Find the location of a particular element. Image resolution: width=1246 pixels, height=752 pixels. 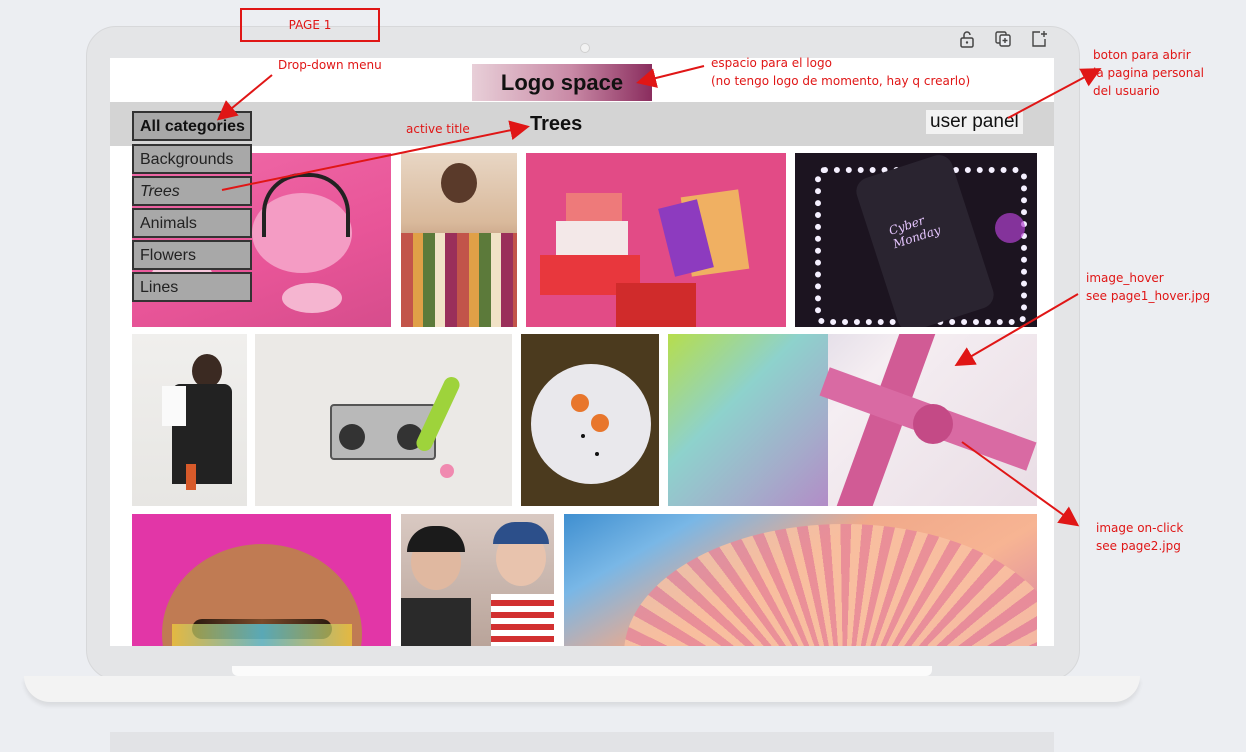

arrow-image-hover is located at coordinates (1016, 330).